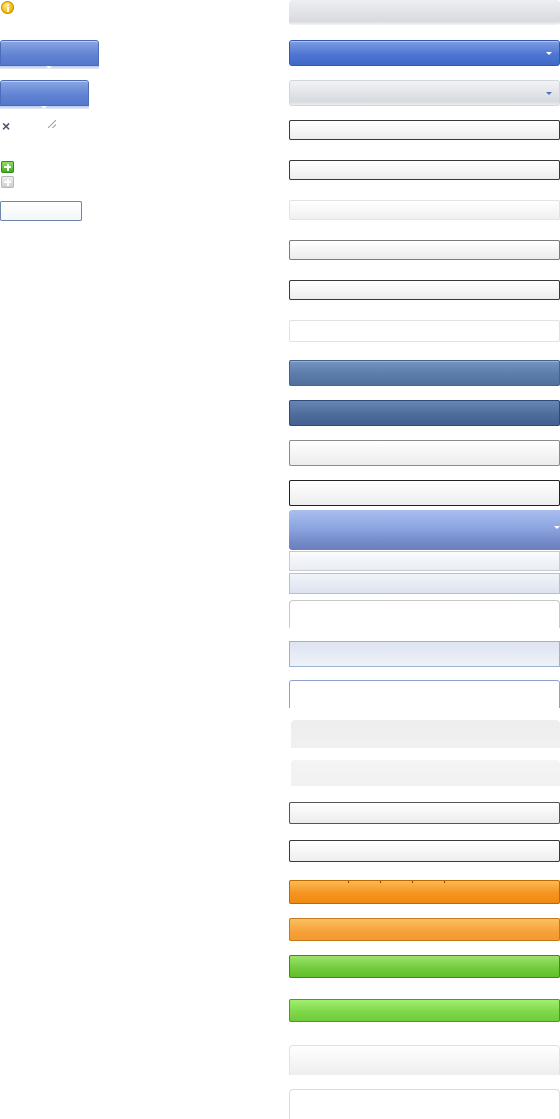 The height and width of the screenshot is (1119, 560). Describe the element at coordinates (424, 373) in the screenshot. I see `steel-blue-button` at that location.